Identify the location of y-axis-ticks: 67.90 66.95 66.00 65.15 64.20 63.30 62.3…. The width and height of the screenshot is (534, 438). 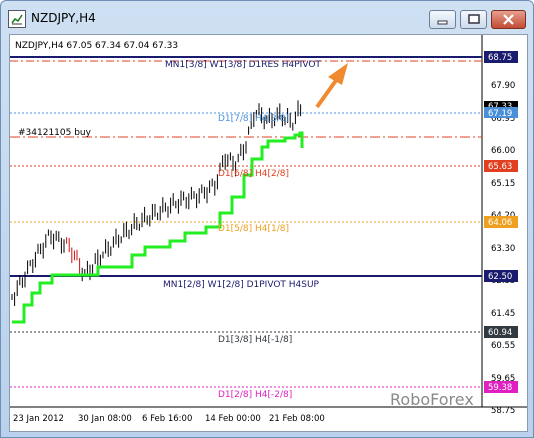
(503, 248).